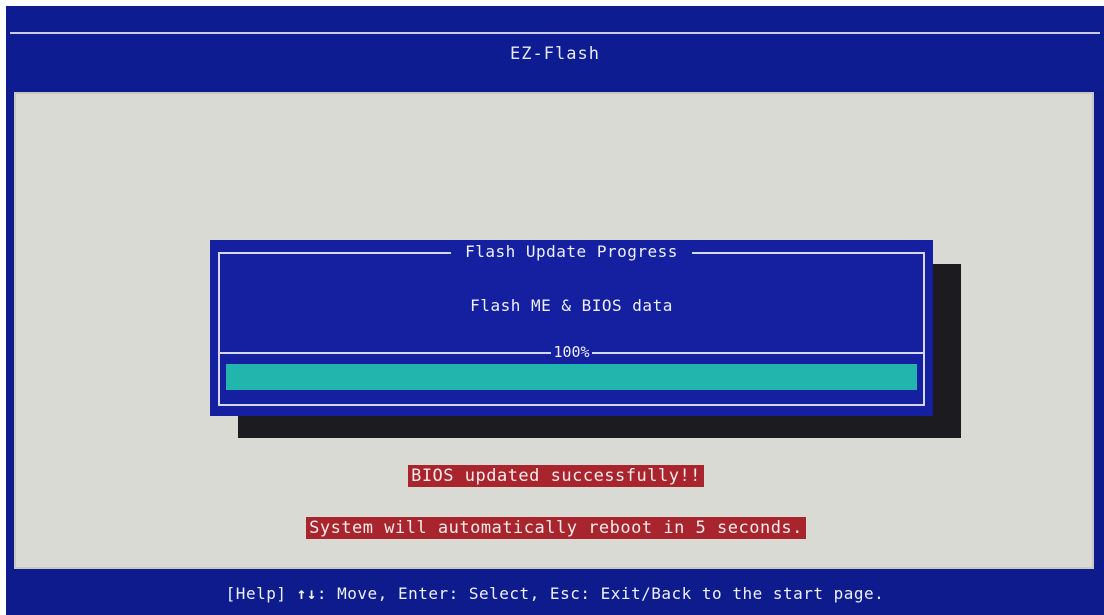  I want to click on app-title: EZ-Flash, so click(555, 54).